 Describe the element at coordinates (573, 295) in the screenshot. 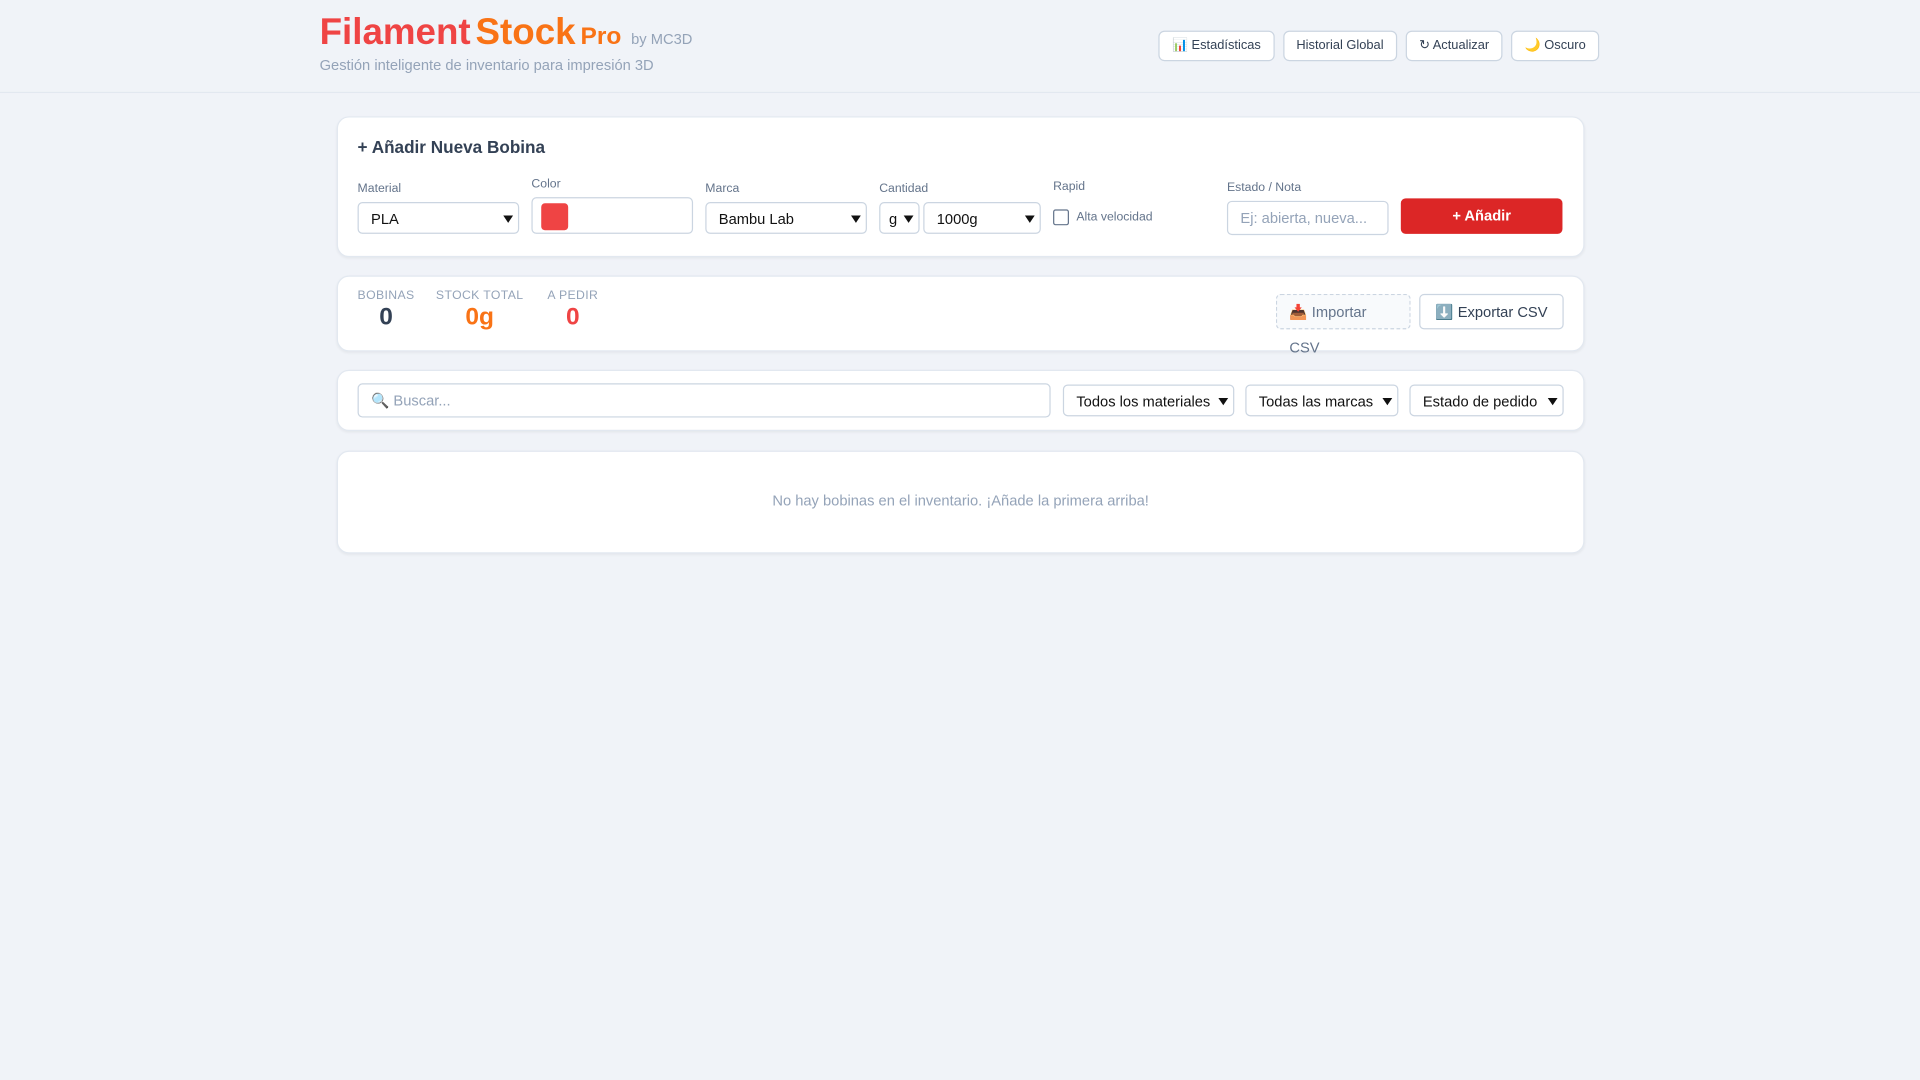

I see `stat-order-label: A PEDIR` at that location.